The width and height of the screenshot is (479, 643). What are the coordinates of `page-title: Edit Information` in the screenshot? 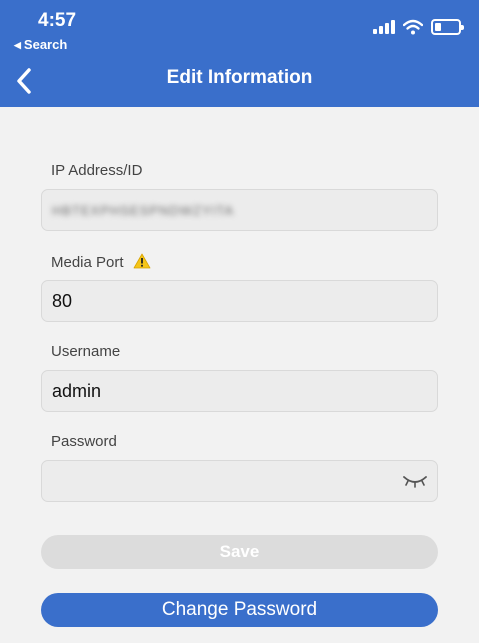 It's located at (239, 77).